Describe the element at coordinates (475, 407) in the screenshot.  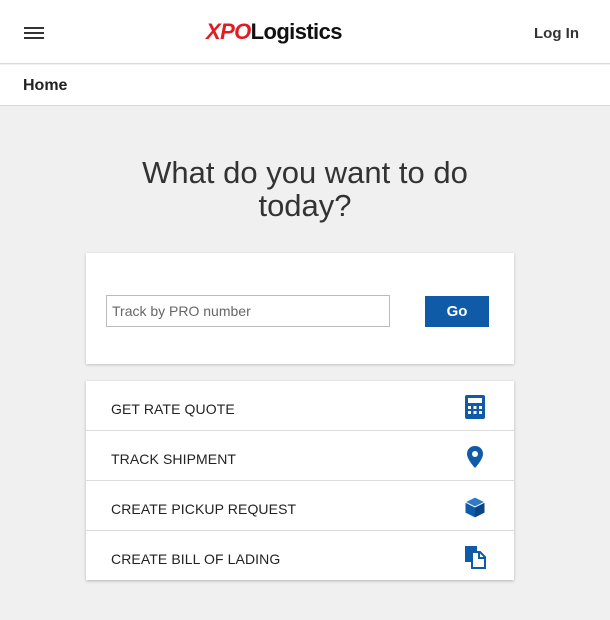
I see `calculator-icon` at that location.